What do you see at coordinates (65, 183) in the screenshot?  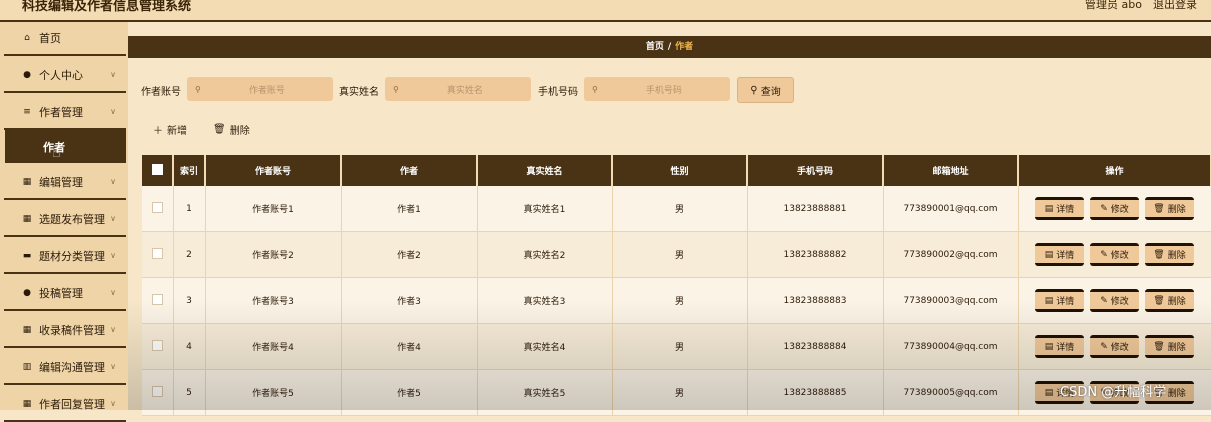 I see `sidebar-item-3: ▦ 编辑管理 ∨` at bounding box center [65, 183].